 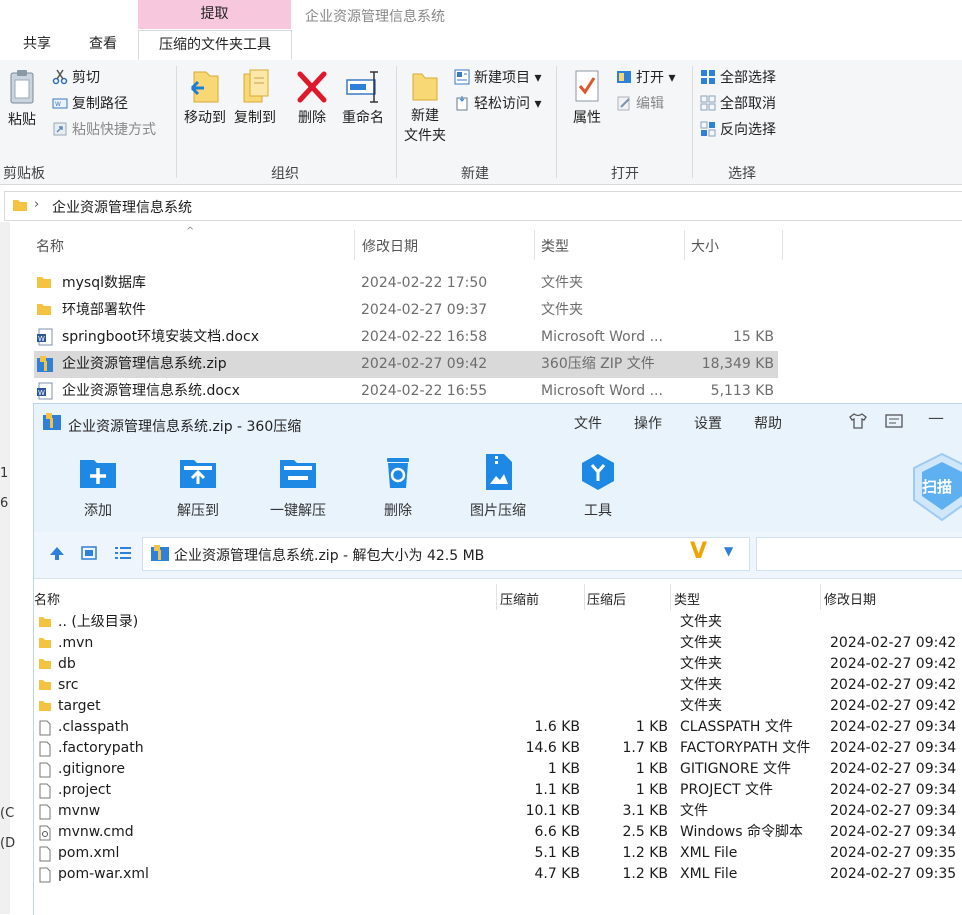 I want to click on move-to-button: 移动到, so click(x=205, y=98).